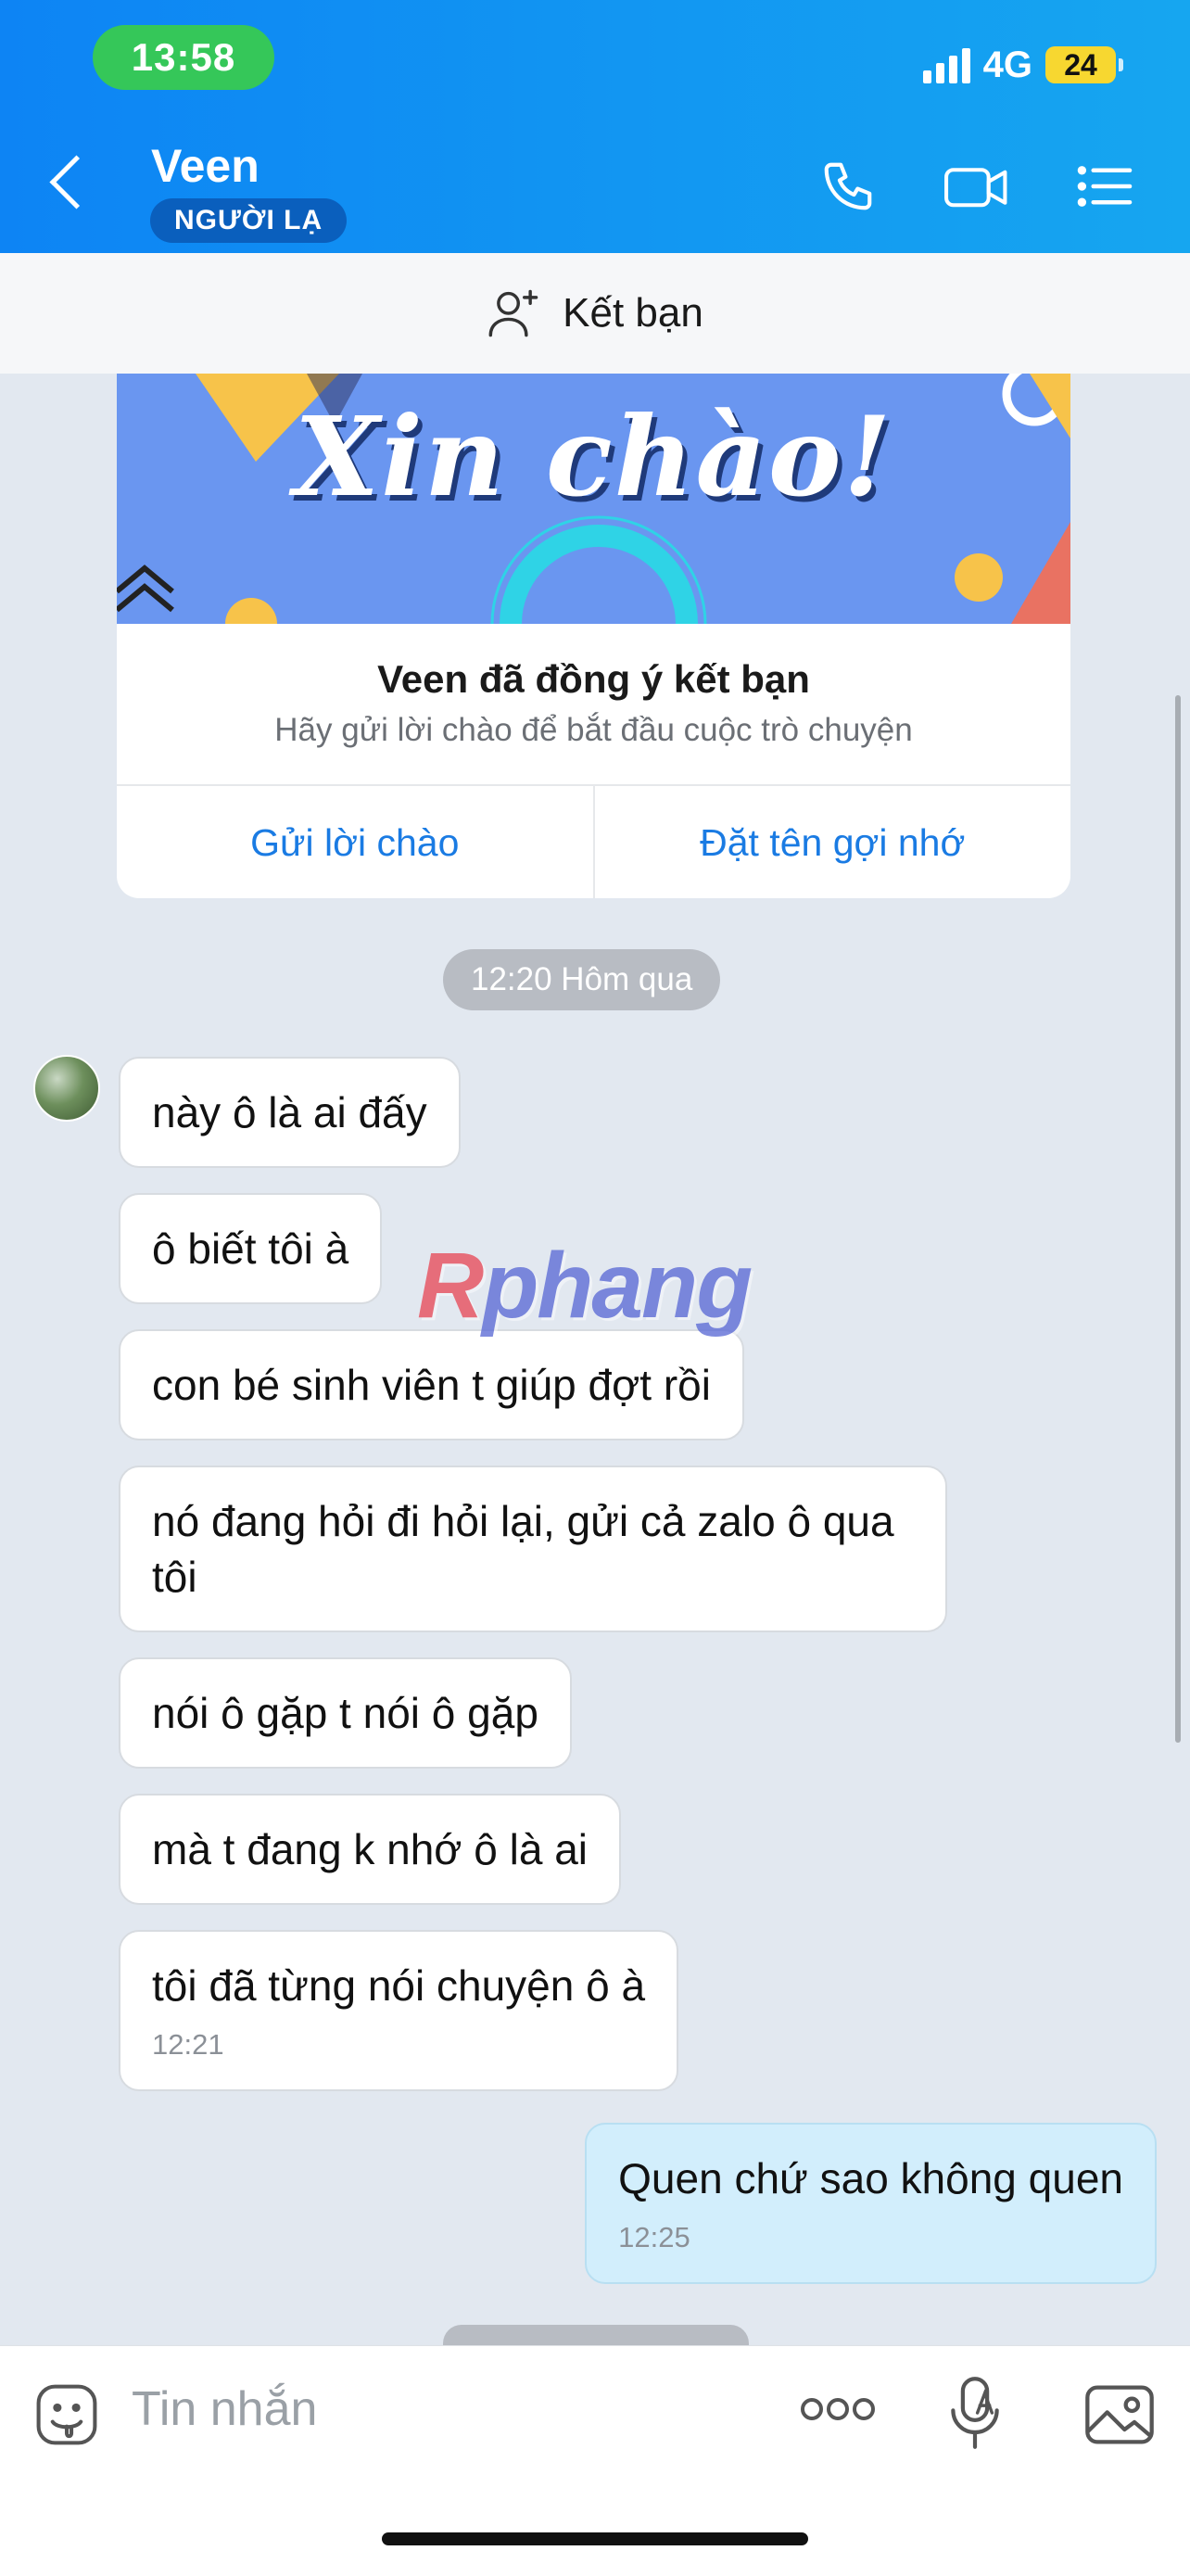  Describe the element at coordinates (76, 182) in the screenshot. I see `back-icon` at that location.